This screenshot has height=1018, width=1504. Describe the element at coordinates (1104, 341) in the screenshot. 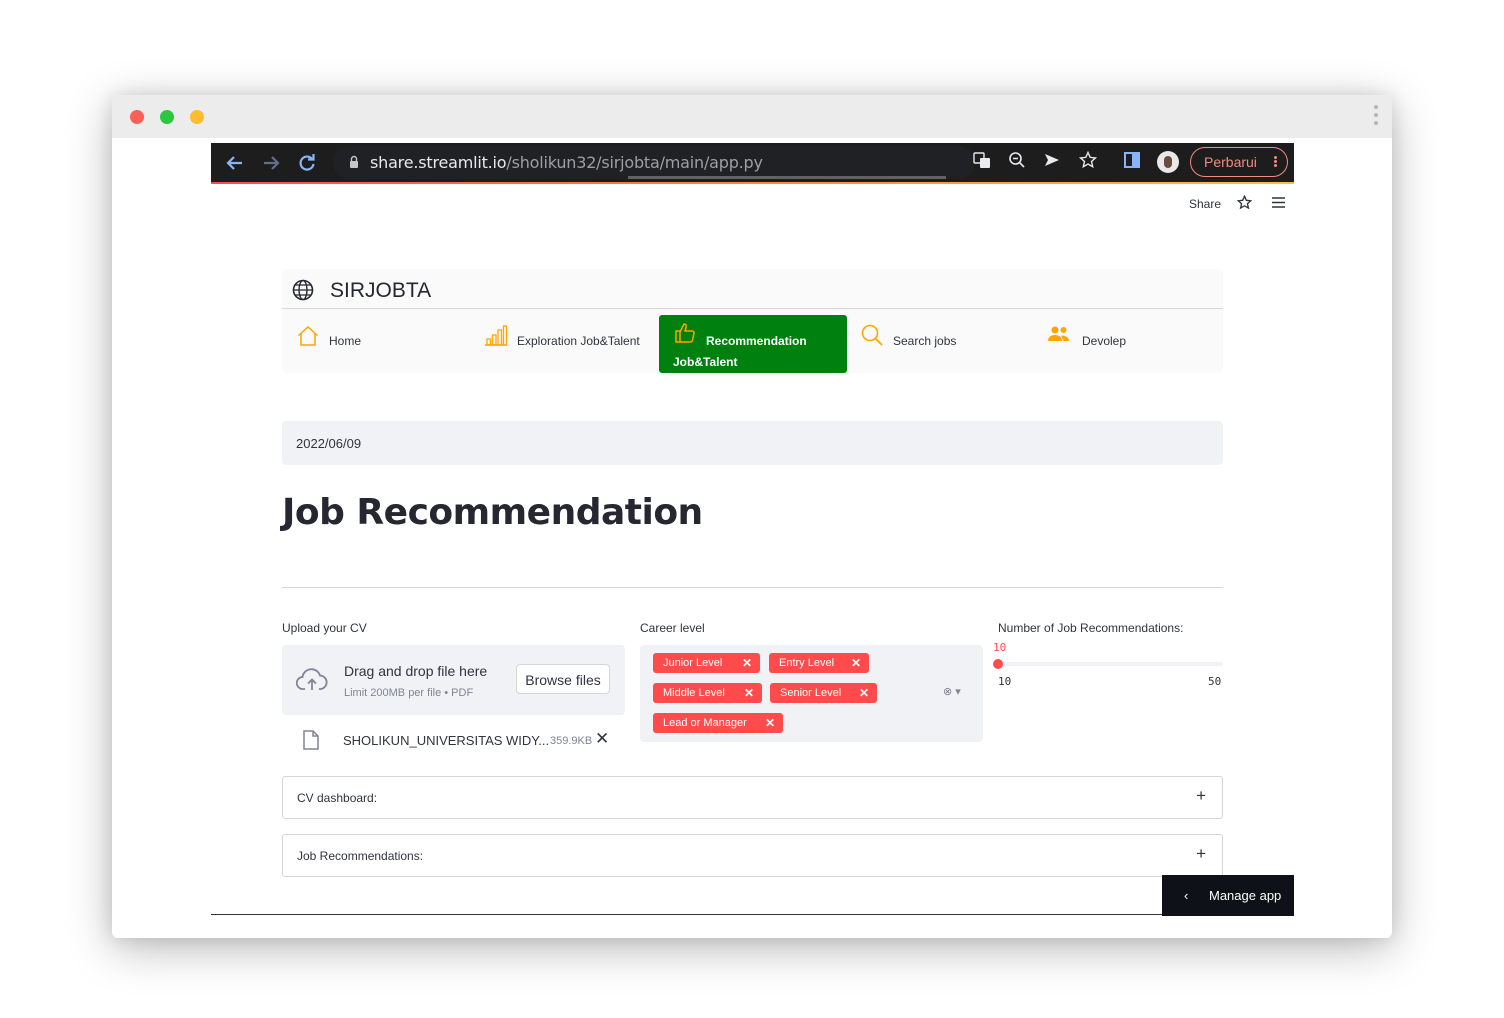

I see `menu-label-devolep: Devolep` at that location.